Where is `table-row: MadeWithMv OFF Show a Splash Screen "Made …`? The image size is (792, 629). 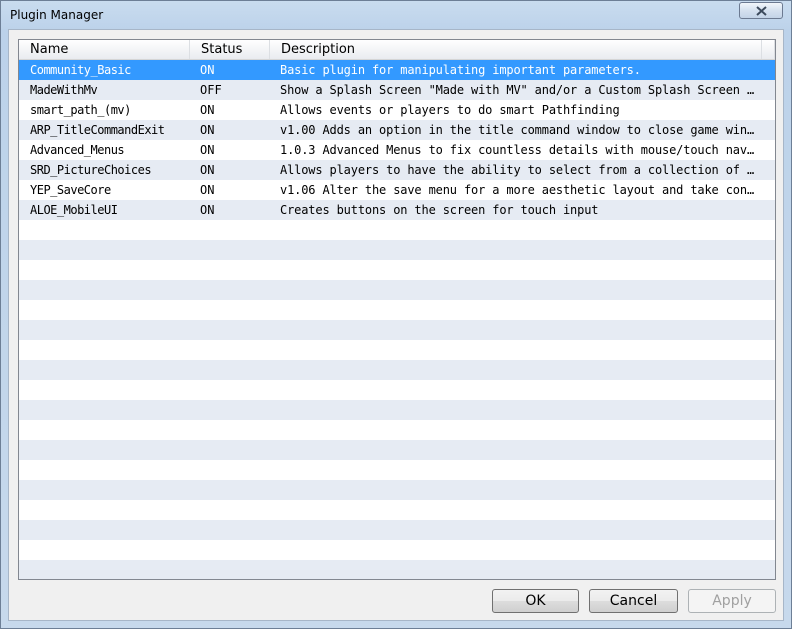
table-row: MadeWithMv OFF Show a Splash Screen "Made … is located at coordinates (397, 90).